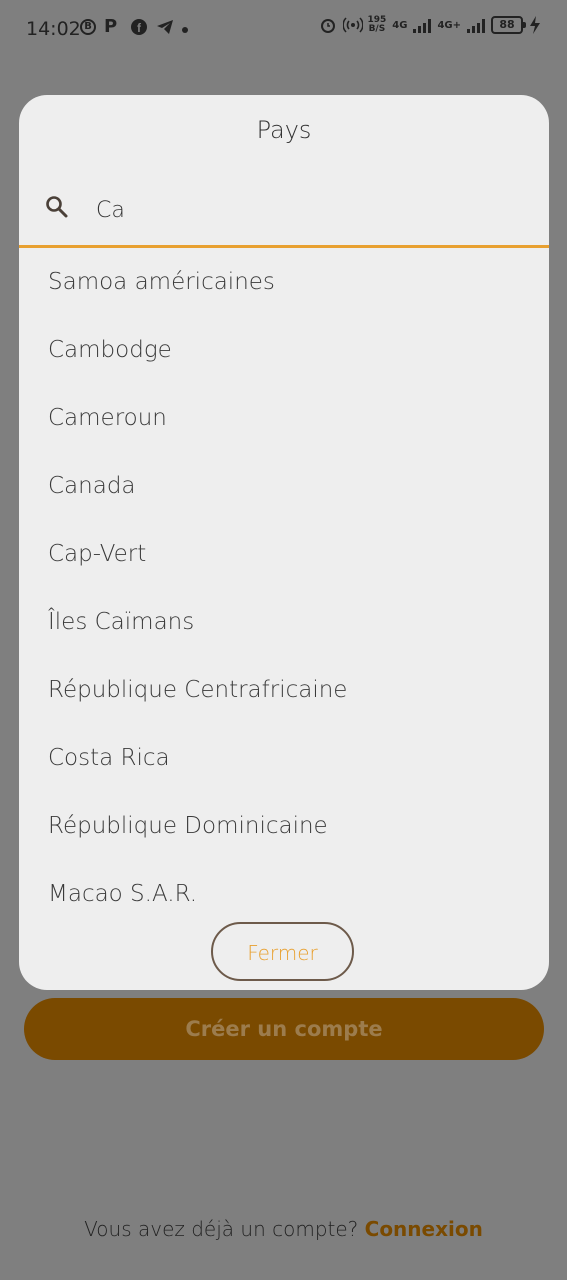 The height and width of the screenshot is (1280, 567). I want to click on country-item: Cap-Vert, so click(284, 554).